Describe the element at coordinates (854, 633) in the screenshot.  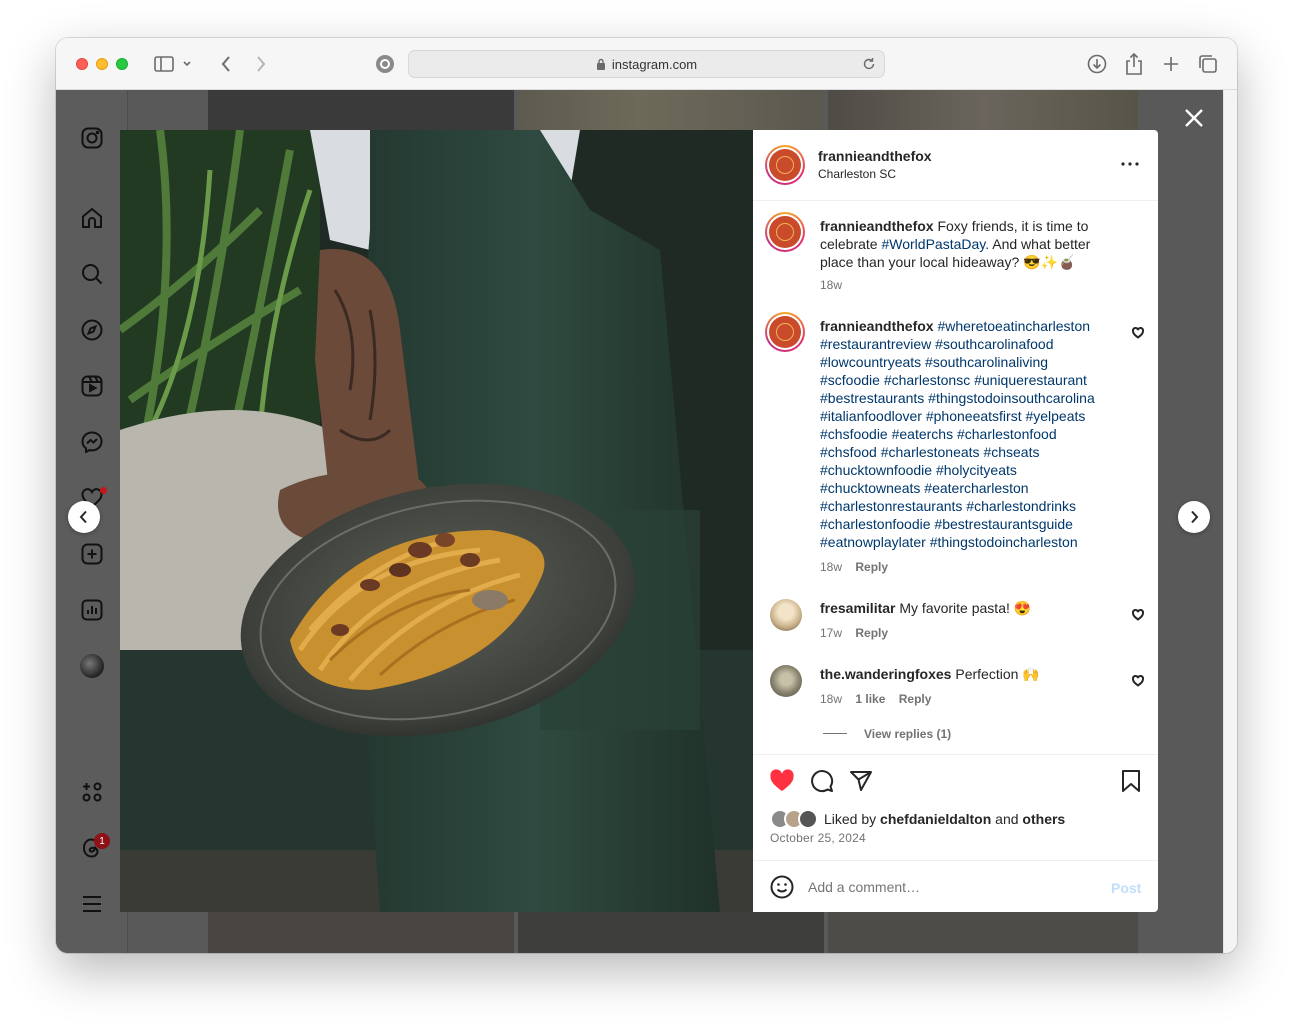
I see `comment-meta: 17w Reply` at that location.